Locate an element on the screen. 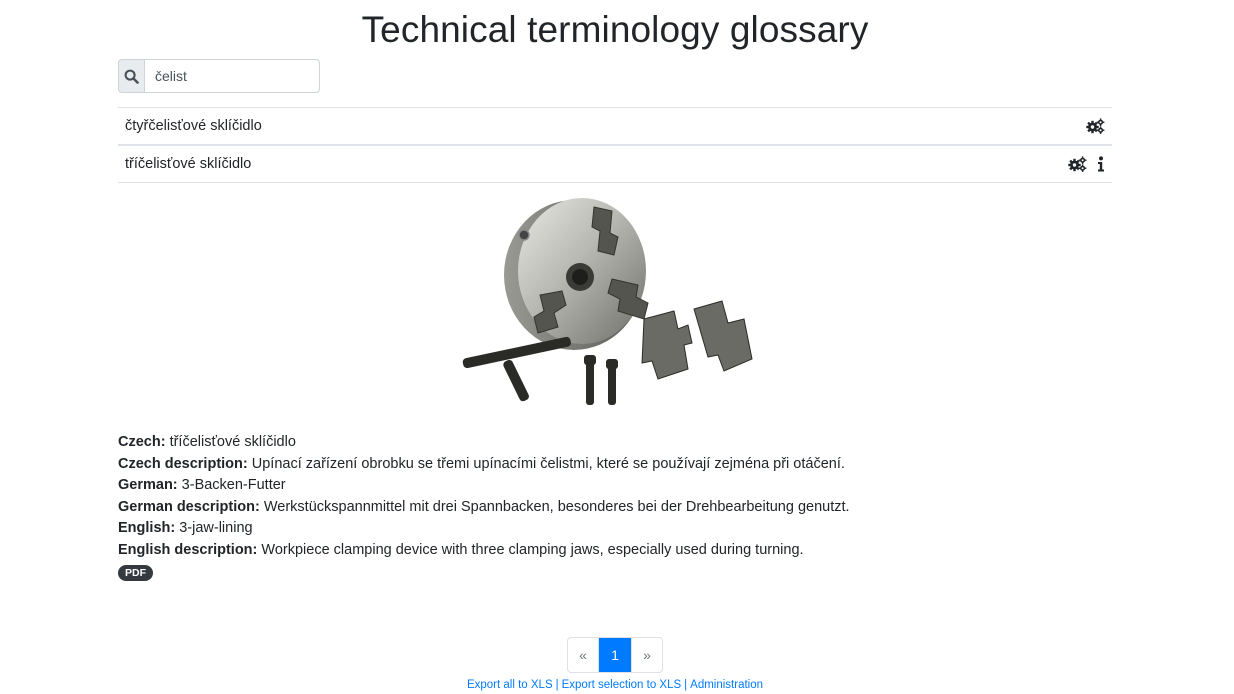 This screenshot has width=1234, height=694. pdf-badge: PDF is located at coordinates (135, 572).